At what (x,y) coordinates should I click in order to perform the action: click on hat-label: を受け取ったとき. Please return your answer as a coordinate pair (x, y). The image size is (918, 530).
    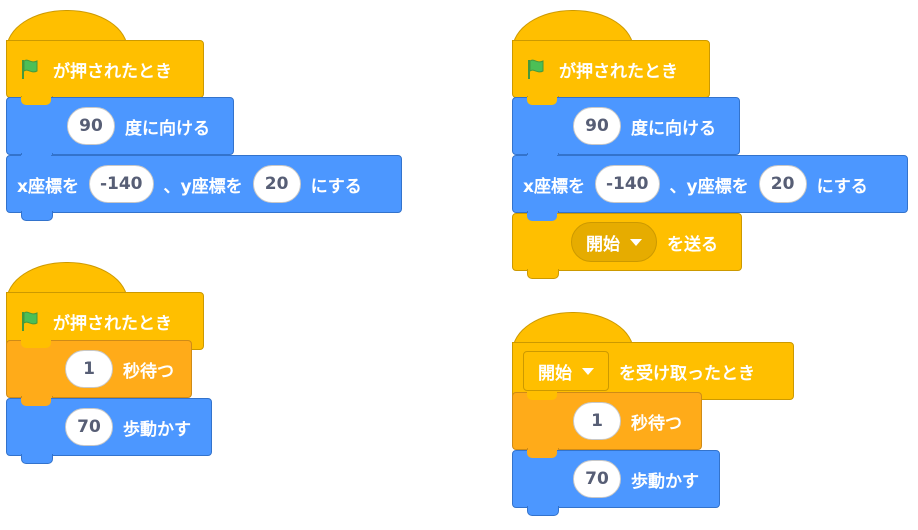
    Looking at the image, I should click on (687, 373).